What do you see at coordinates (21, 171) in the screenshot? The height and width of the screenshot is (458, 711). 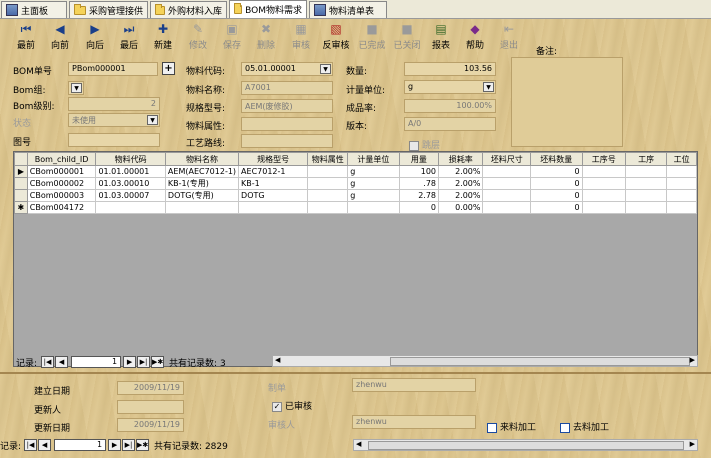 I see `row-indicator: ▶` at bounding box center [21, 171].